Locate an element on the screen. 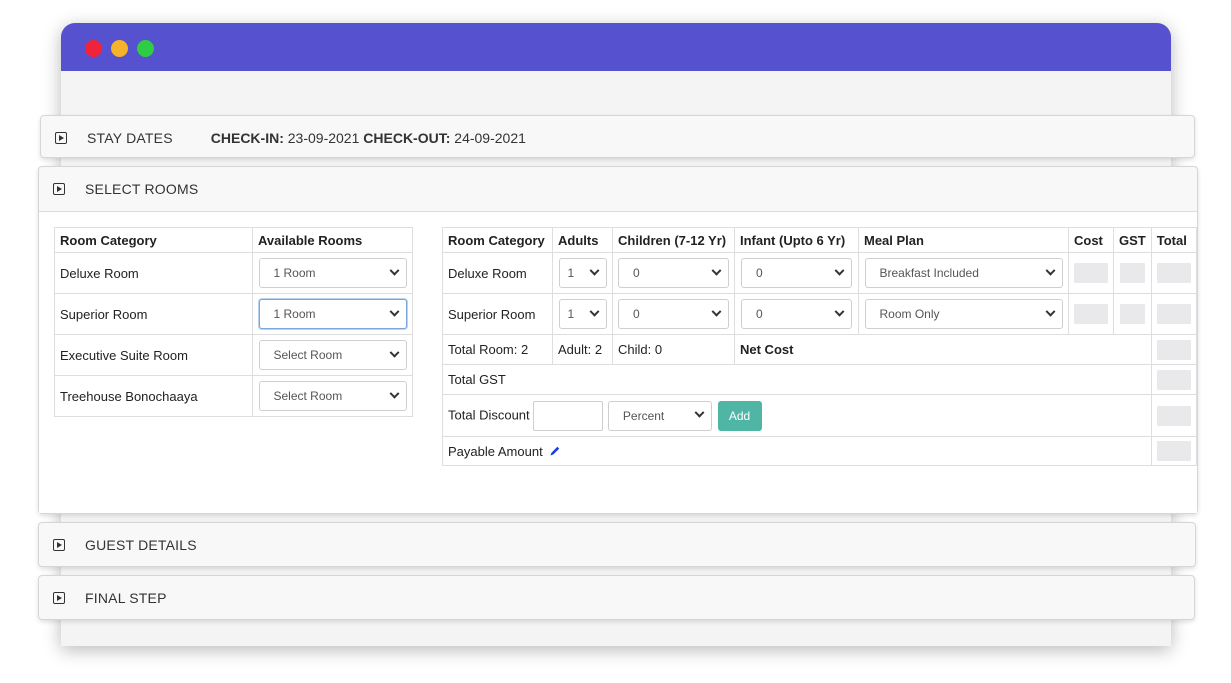  column-header: Total is located at coordinates (1173, 240).